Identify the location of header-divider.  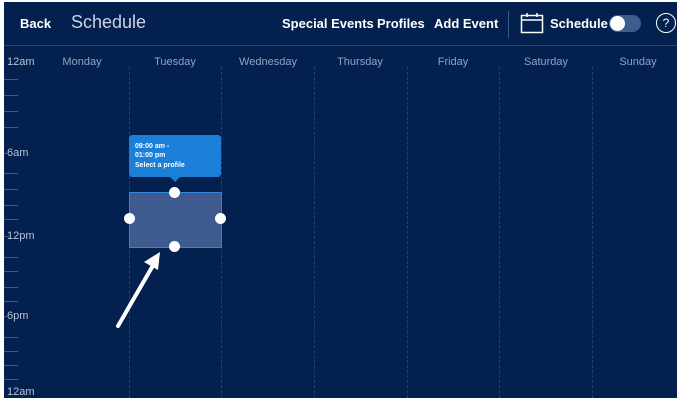
(508, 24).